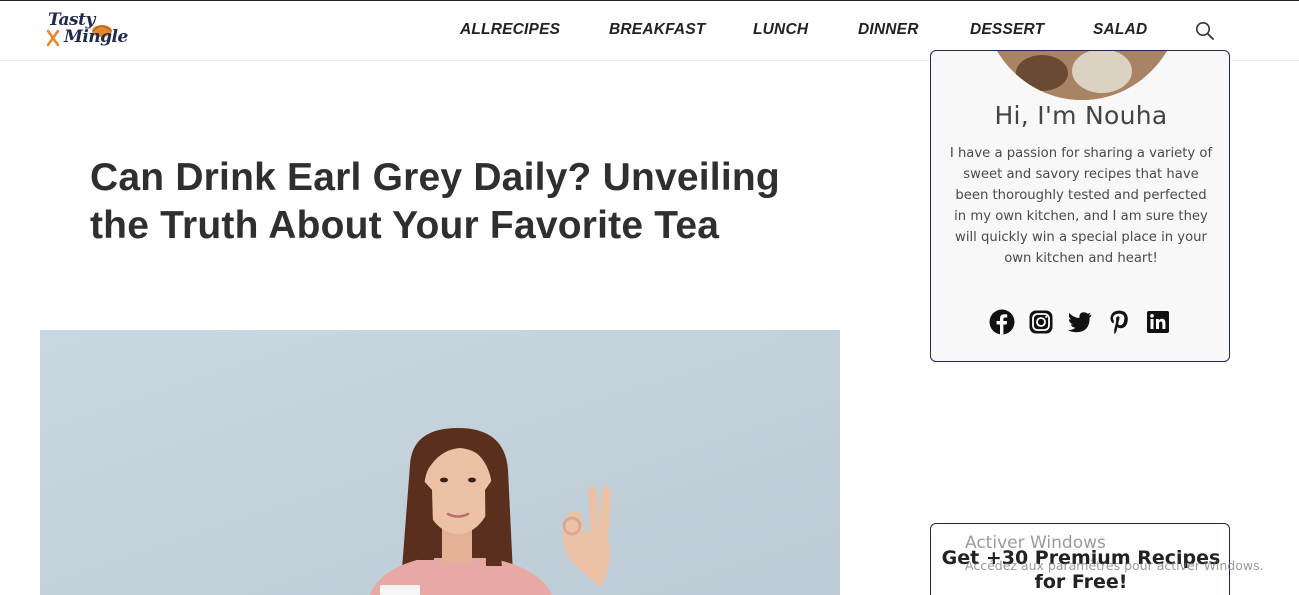  I want to click on promo-title: Get +30 Premium Recipes for Free!, so click(1081, 570).